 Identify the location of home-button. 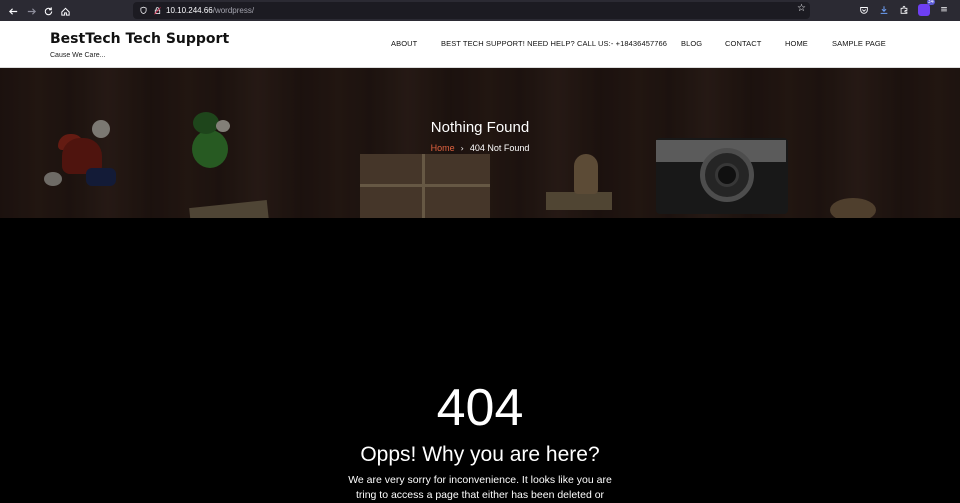
(65, 11).